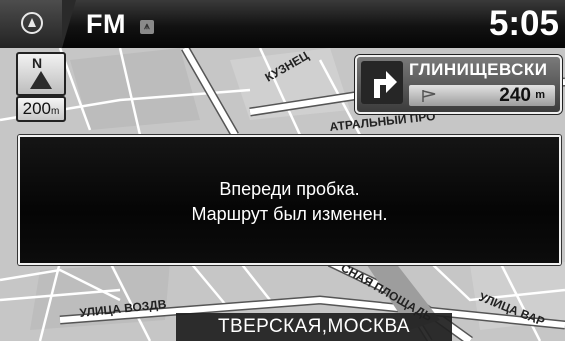 The height and width of the screenshot is (341, 565). What do you see at coordinates (289, 189) in the screenshot?
I see `popup-line-1: Впереди пробка.` at bounding box center [289, 189].